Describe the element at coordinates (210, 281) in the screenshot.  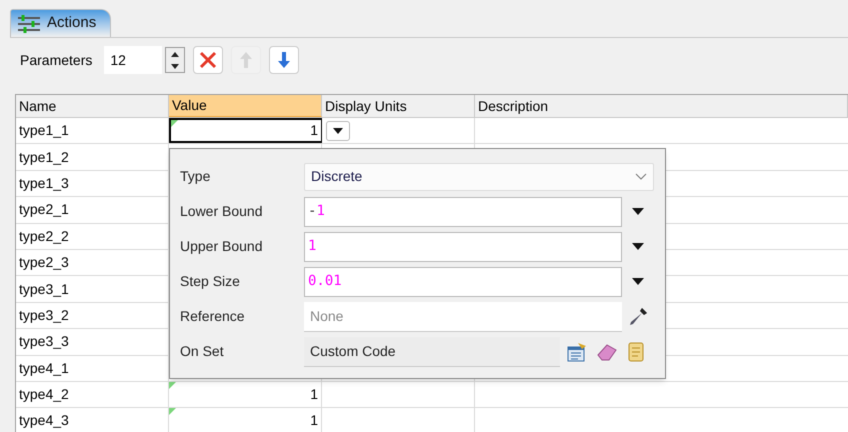
I see `field-label: Step Size` at that location.